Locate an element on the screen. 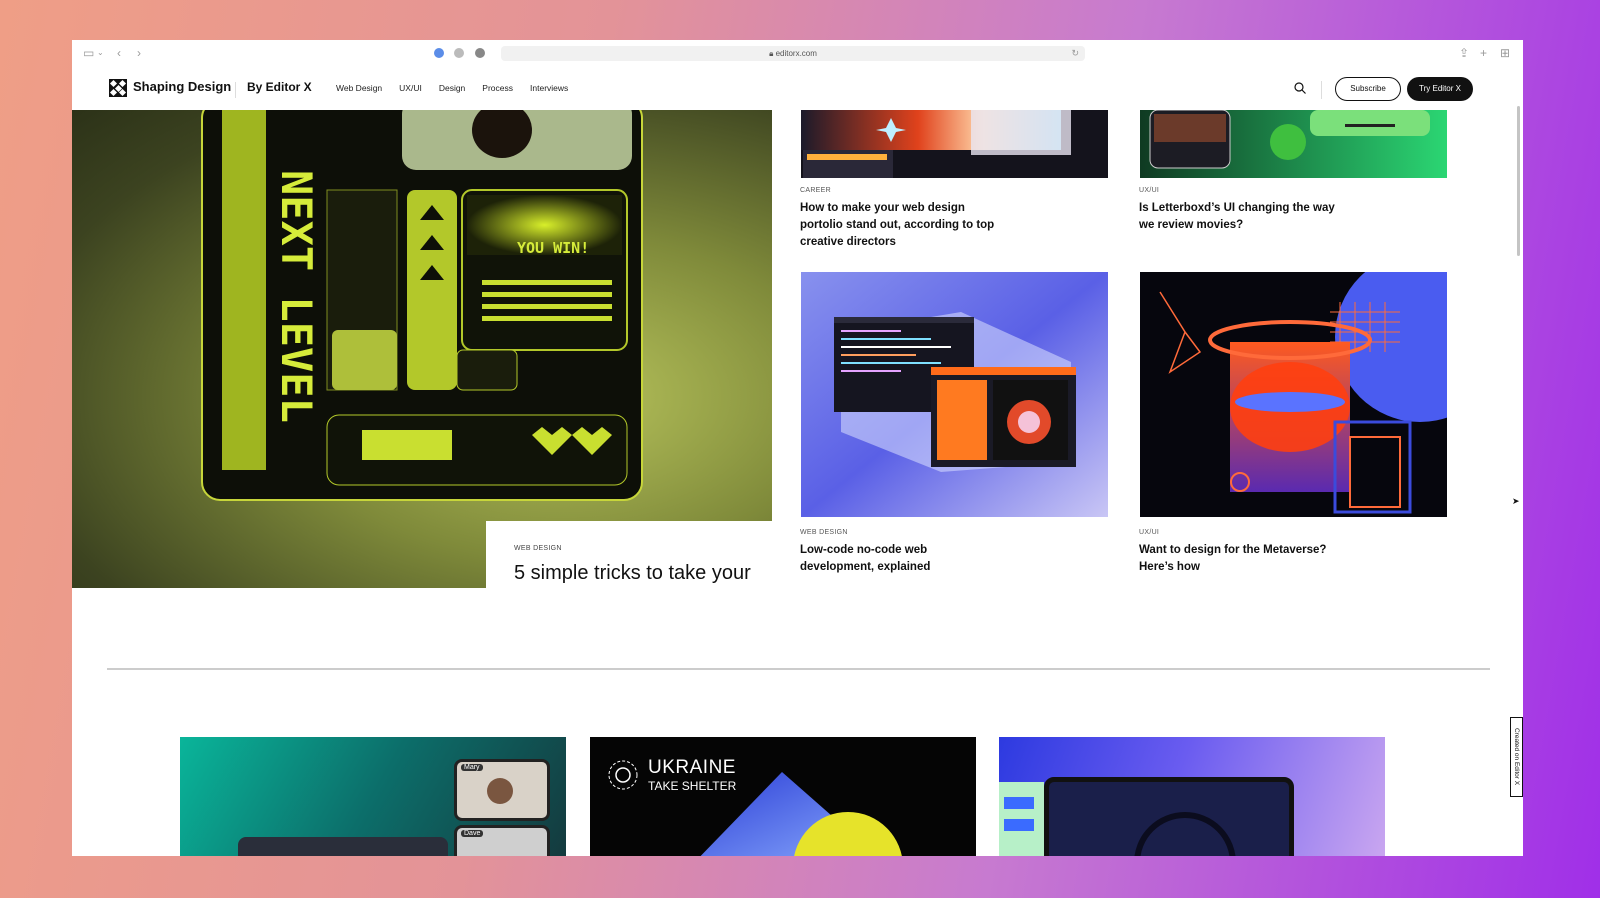 This screenshot has width=1600, height=898. card-device-image is located at coordinates (1192, 796).